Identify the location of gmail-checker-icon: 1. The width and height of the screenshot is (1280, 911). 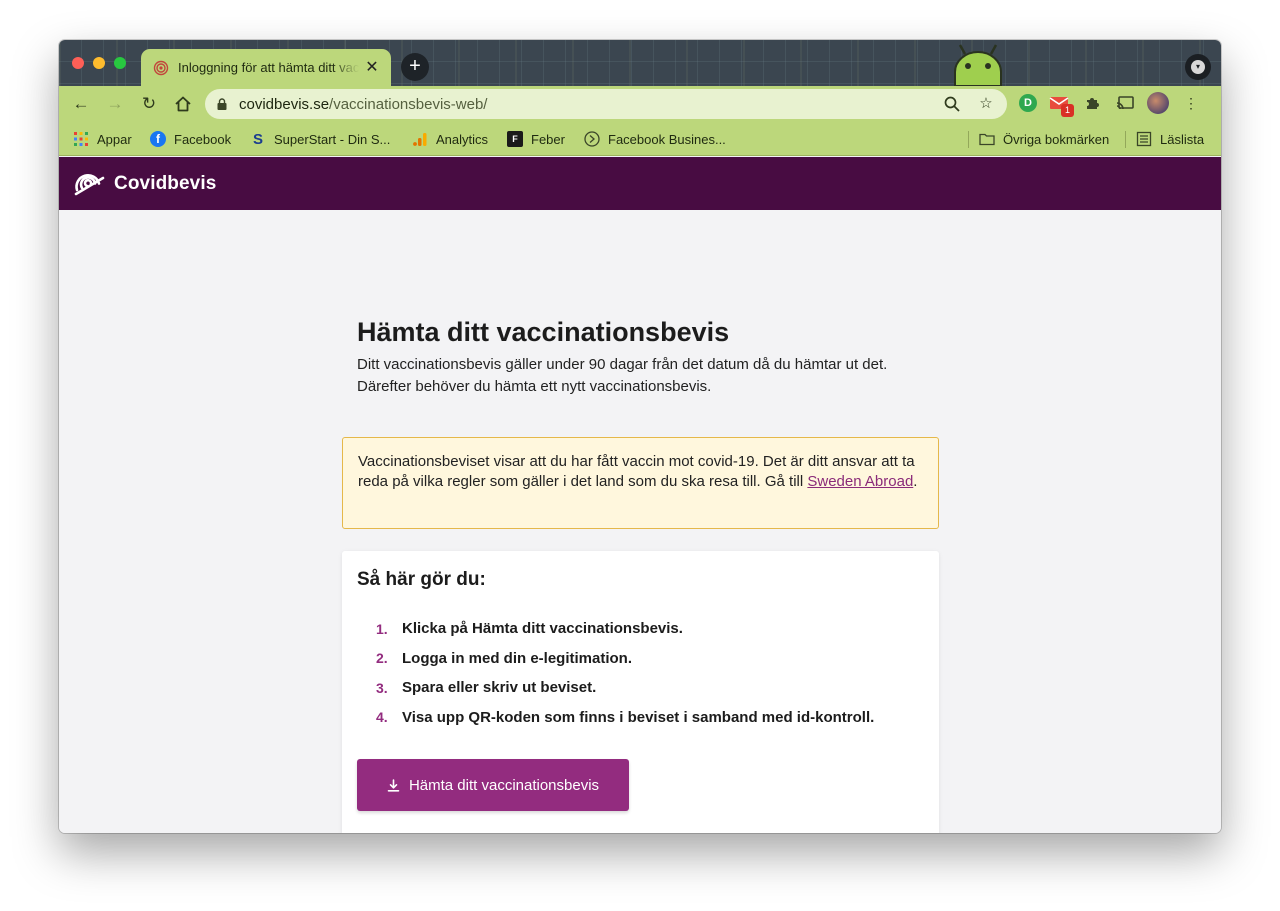
(1061, 104).